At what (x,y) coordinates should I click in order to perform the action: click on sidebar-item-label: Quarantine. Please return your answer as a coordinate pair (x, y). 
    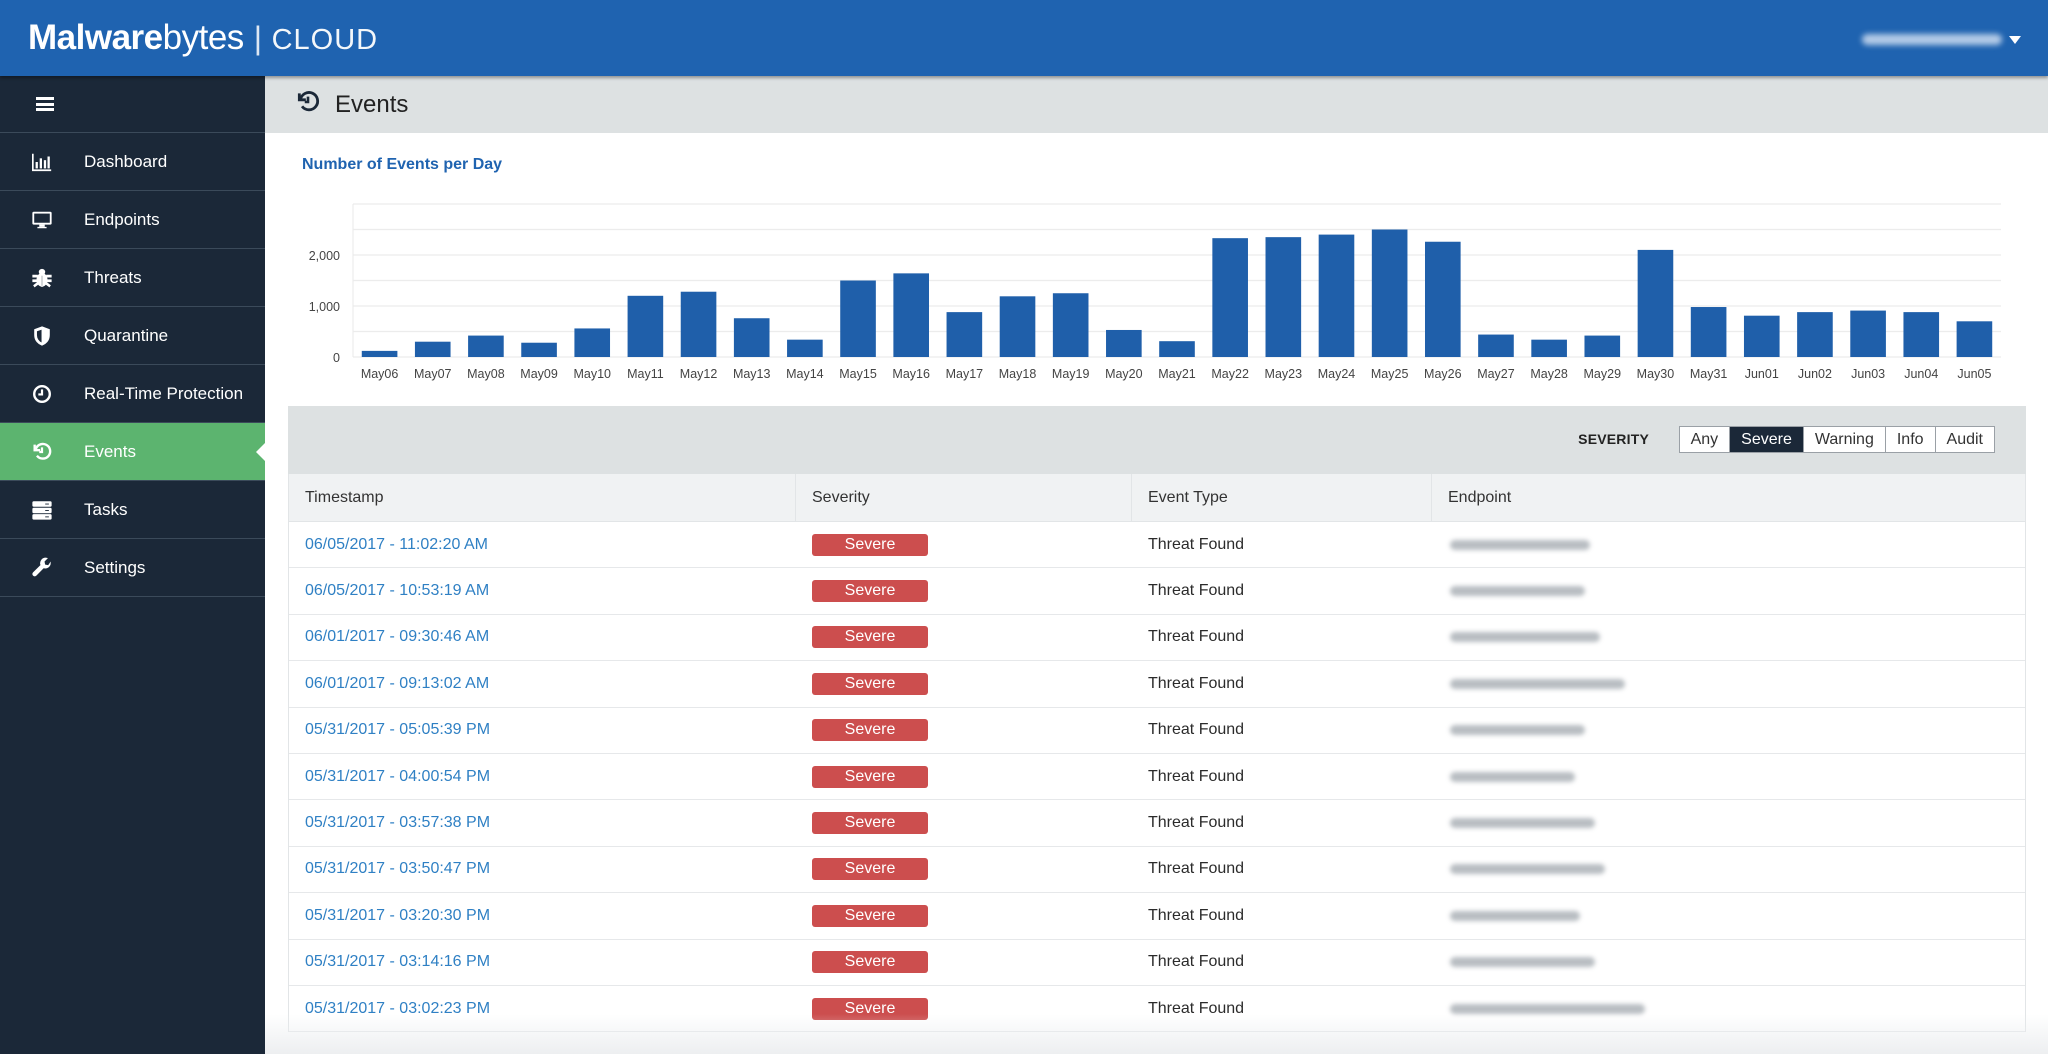
    Looking at the image, I should click on (126, 335).